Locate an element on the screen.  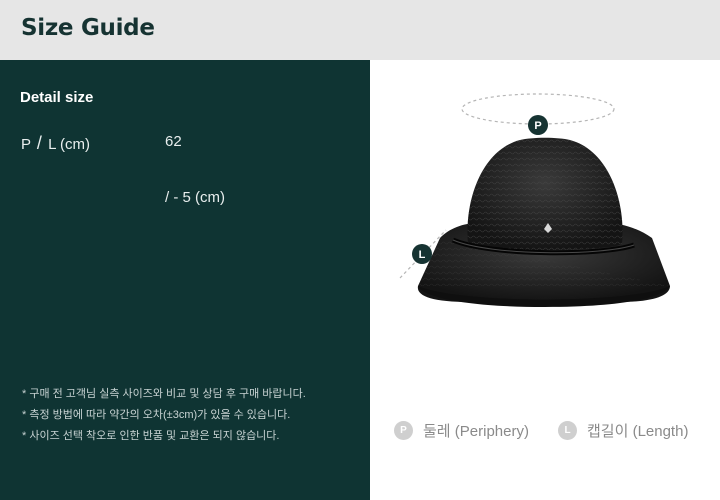
periphery-marker-label: P is located at coordinates (537, 126).